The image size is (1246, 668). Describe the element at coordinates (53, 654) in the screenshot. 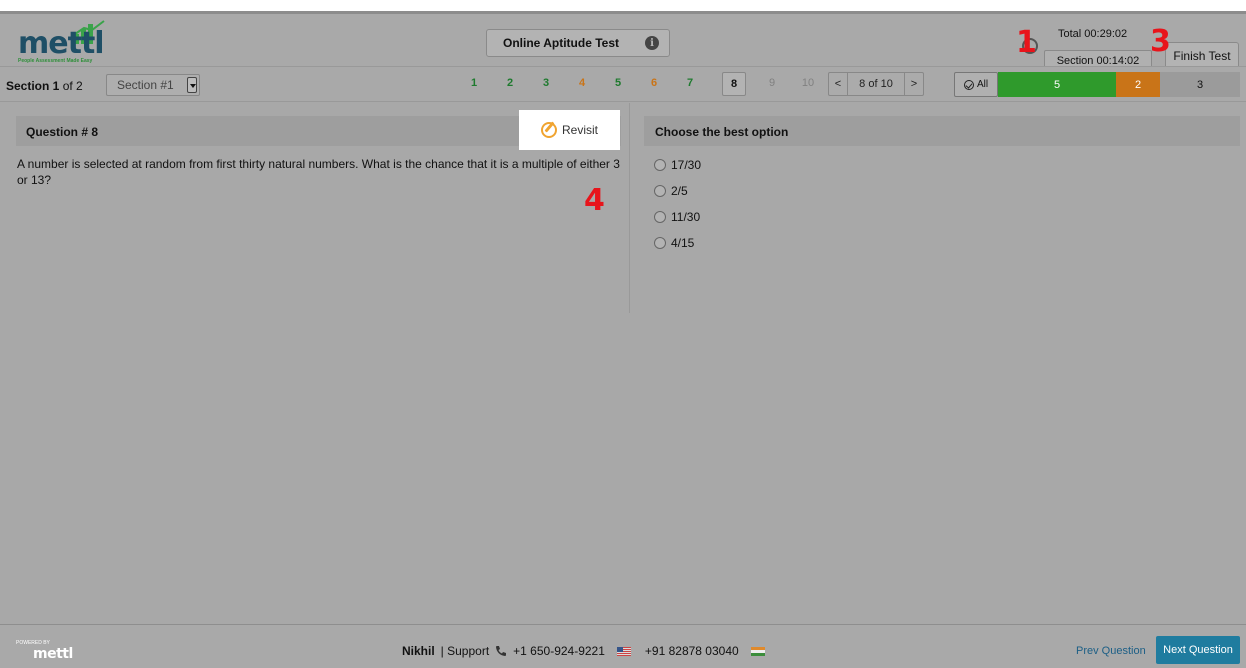

I see `footer-logo-text: mettl` at that location.